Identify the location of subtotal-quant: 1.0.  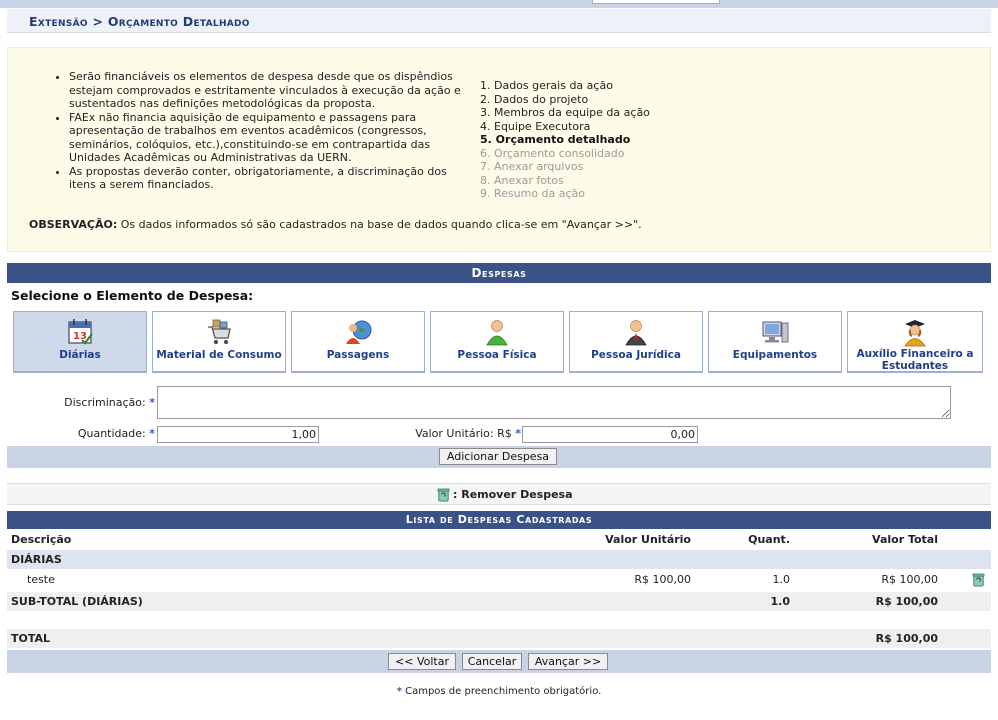
(780, 601).